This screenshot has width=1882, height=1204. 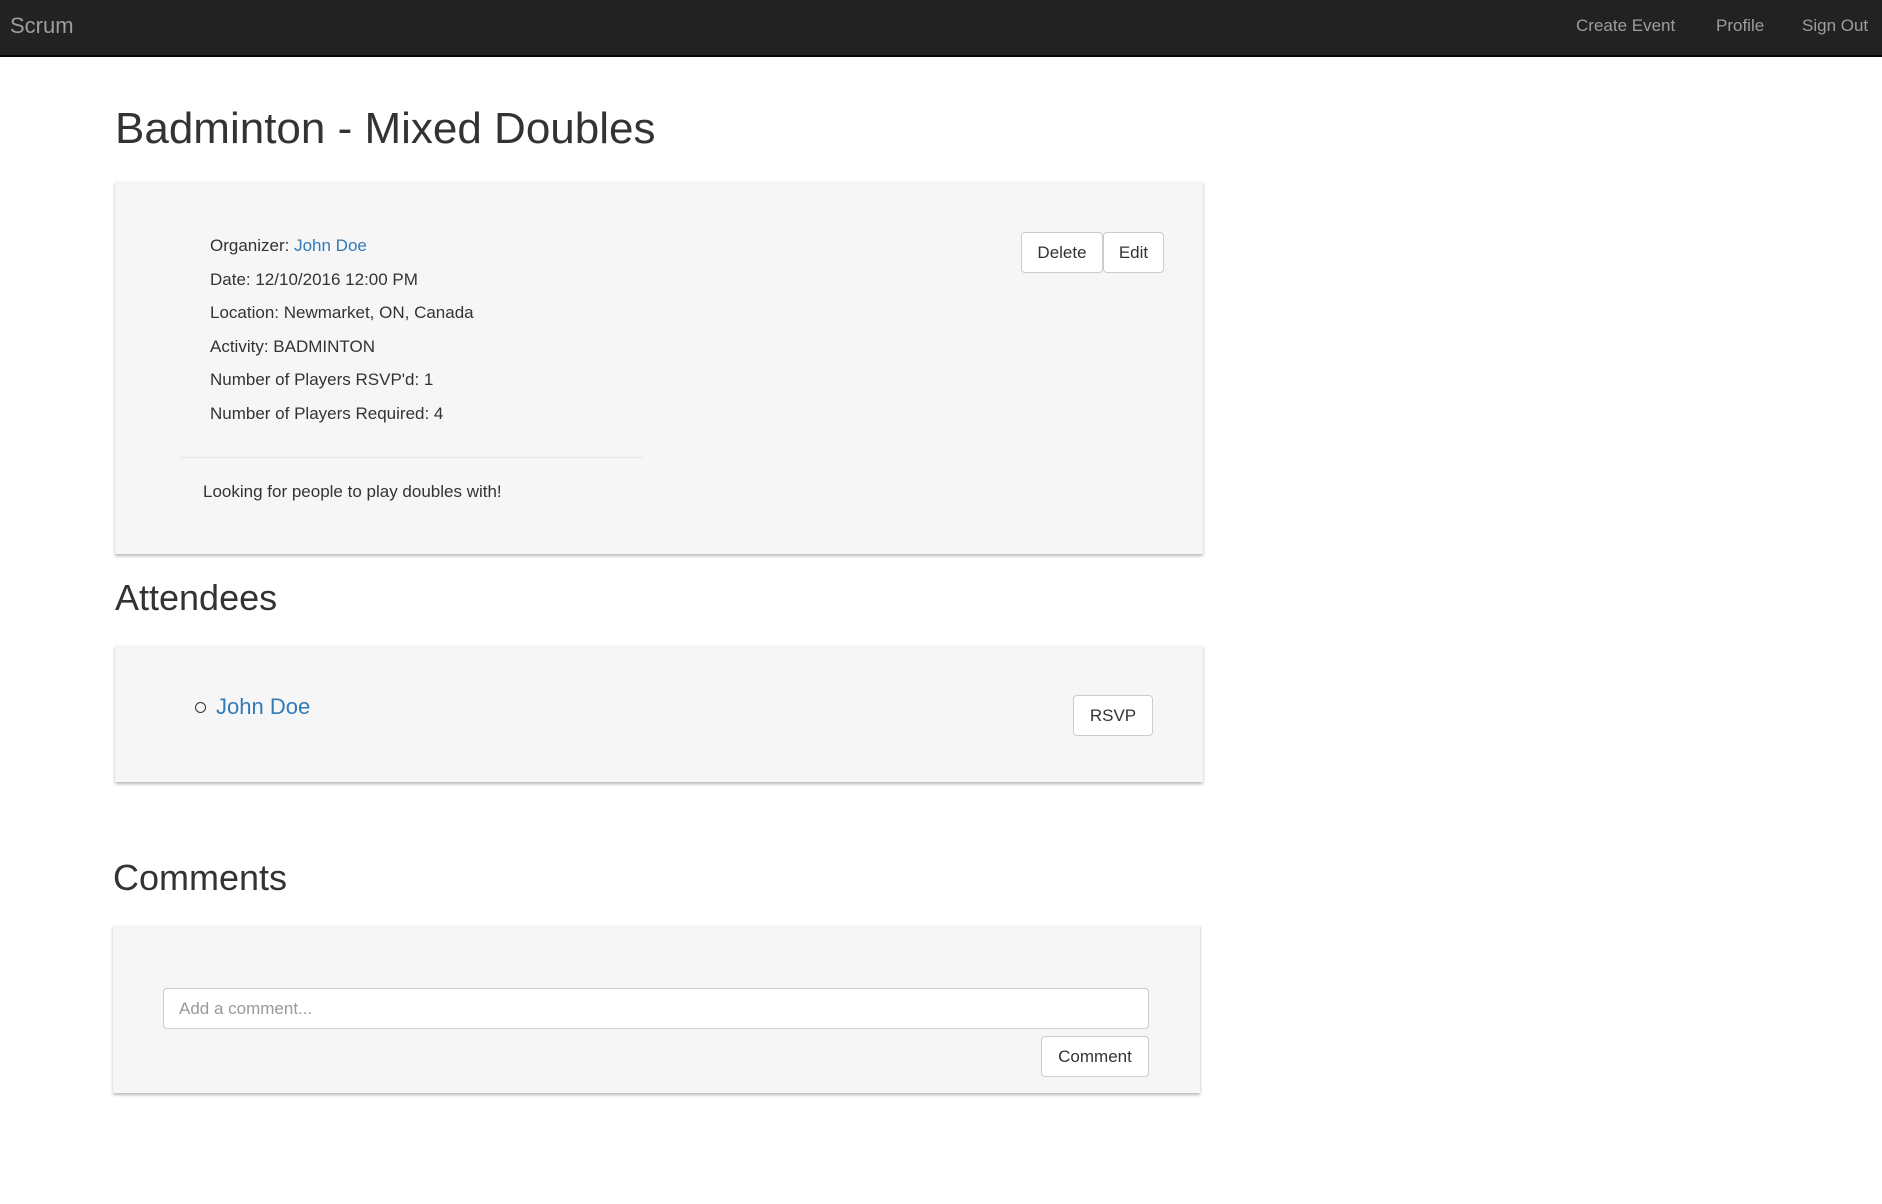 I want to click on divider, so click(x=411, y=457).